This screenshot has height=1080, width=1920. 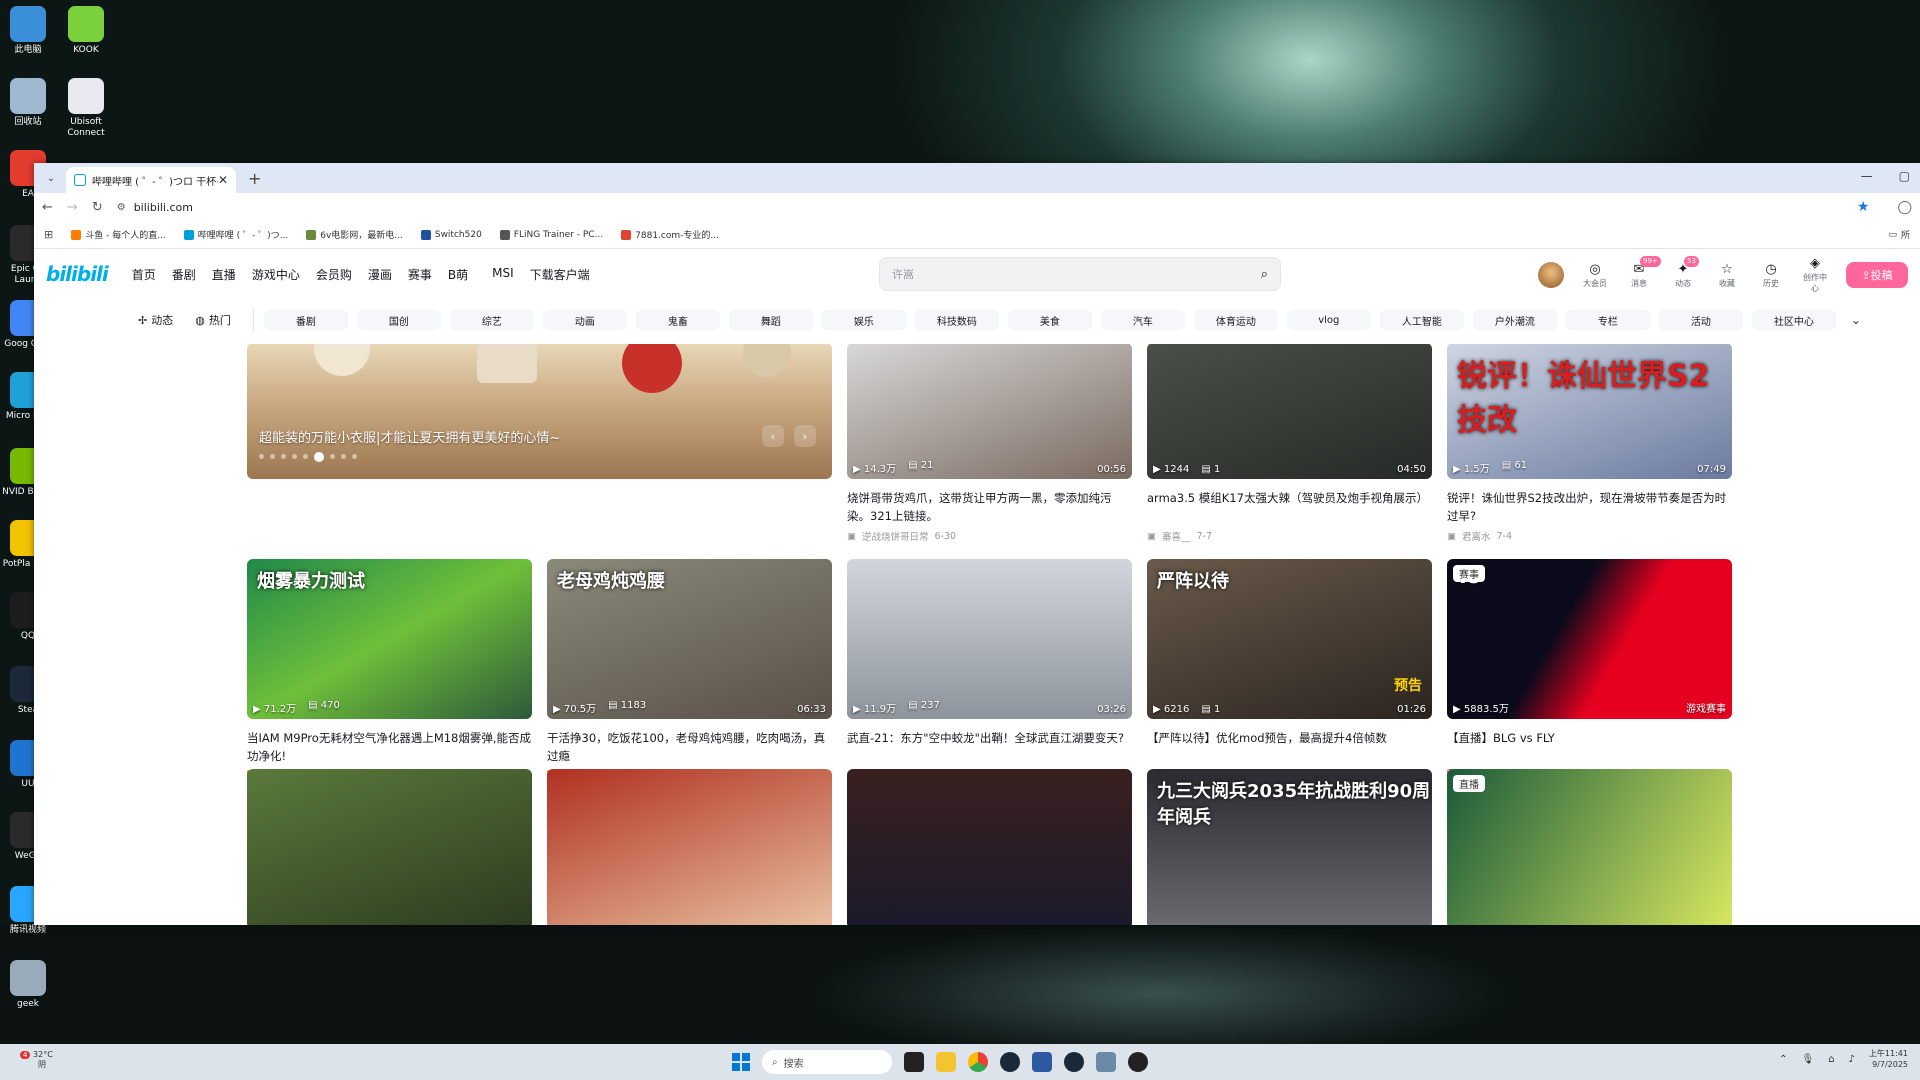 I want to click on apps-grid-icon: ⊞, so click(x=48, y=234).